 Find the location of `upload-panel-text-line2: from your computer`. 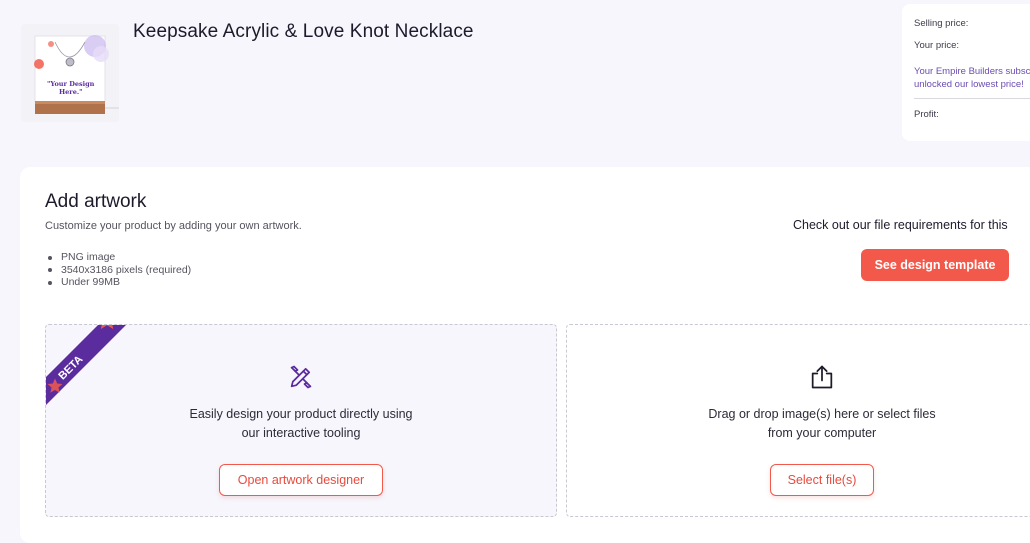

upload-panel-text-line2: from your computer is located at coordinates (822, 433).